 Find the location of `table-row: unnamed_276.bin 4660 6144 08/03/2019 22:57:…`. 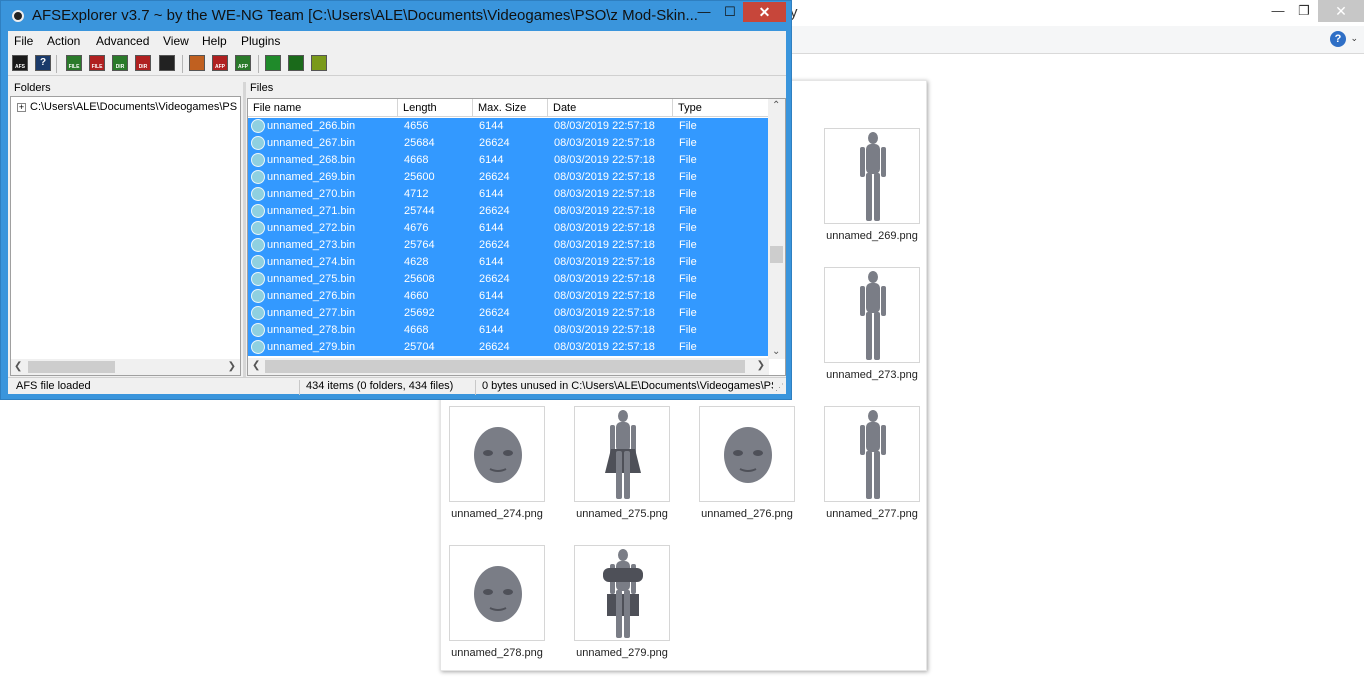

table-row: unnamed_276.bin 4660 6144 08/03/2019 22:57:… is located at coordinates (508, 296).